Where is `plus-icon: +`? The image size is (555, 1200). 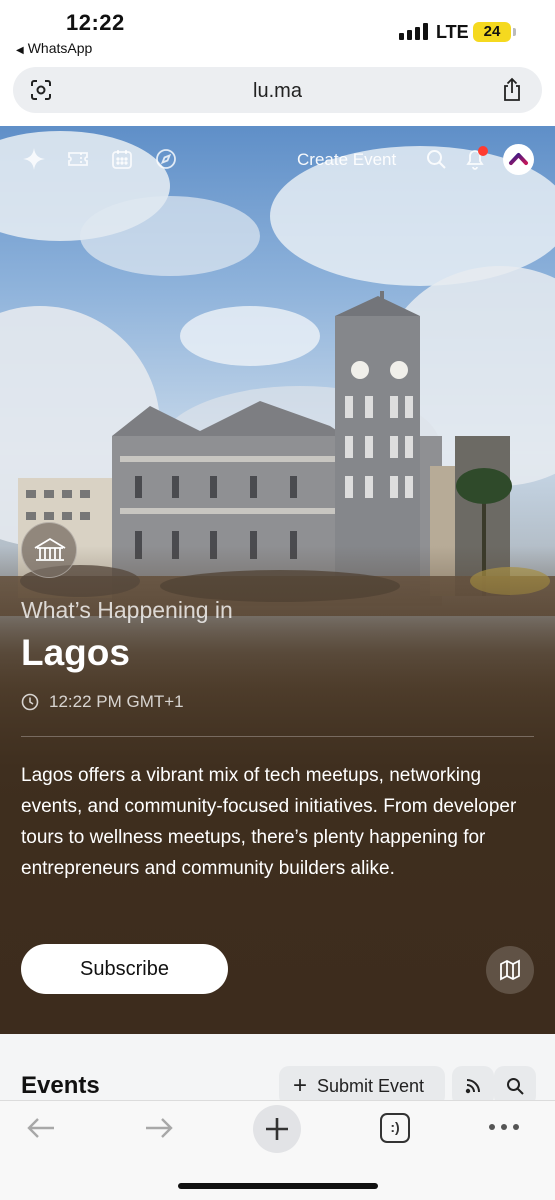
plus-icon: + is located at coordinates (300, 1085).